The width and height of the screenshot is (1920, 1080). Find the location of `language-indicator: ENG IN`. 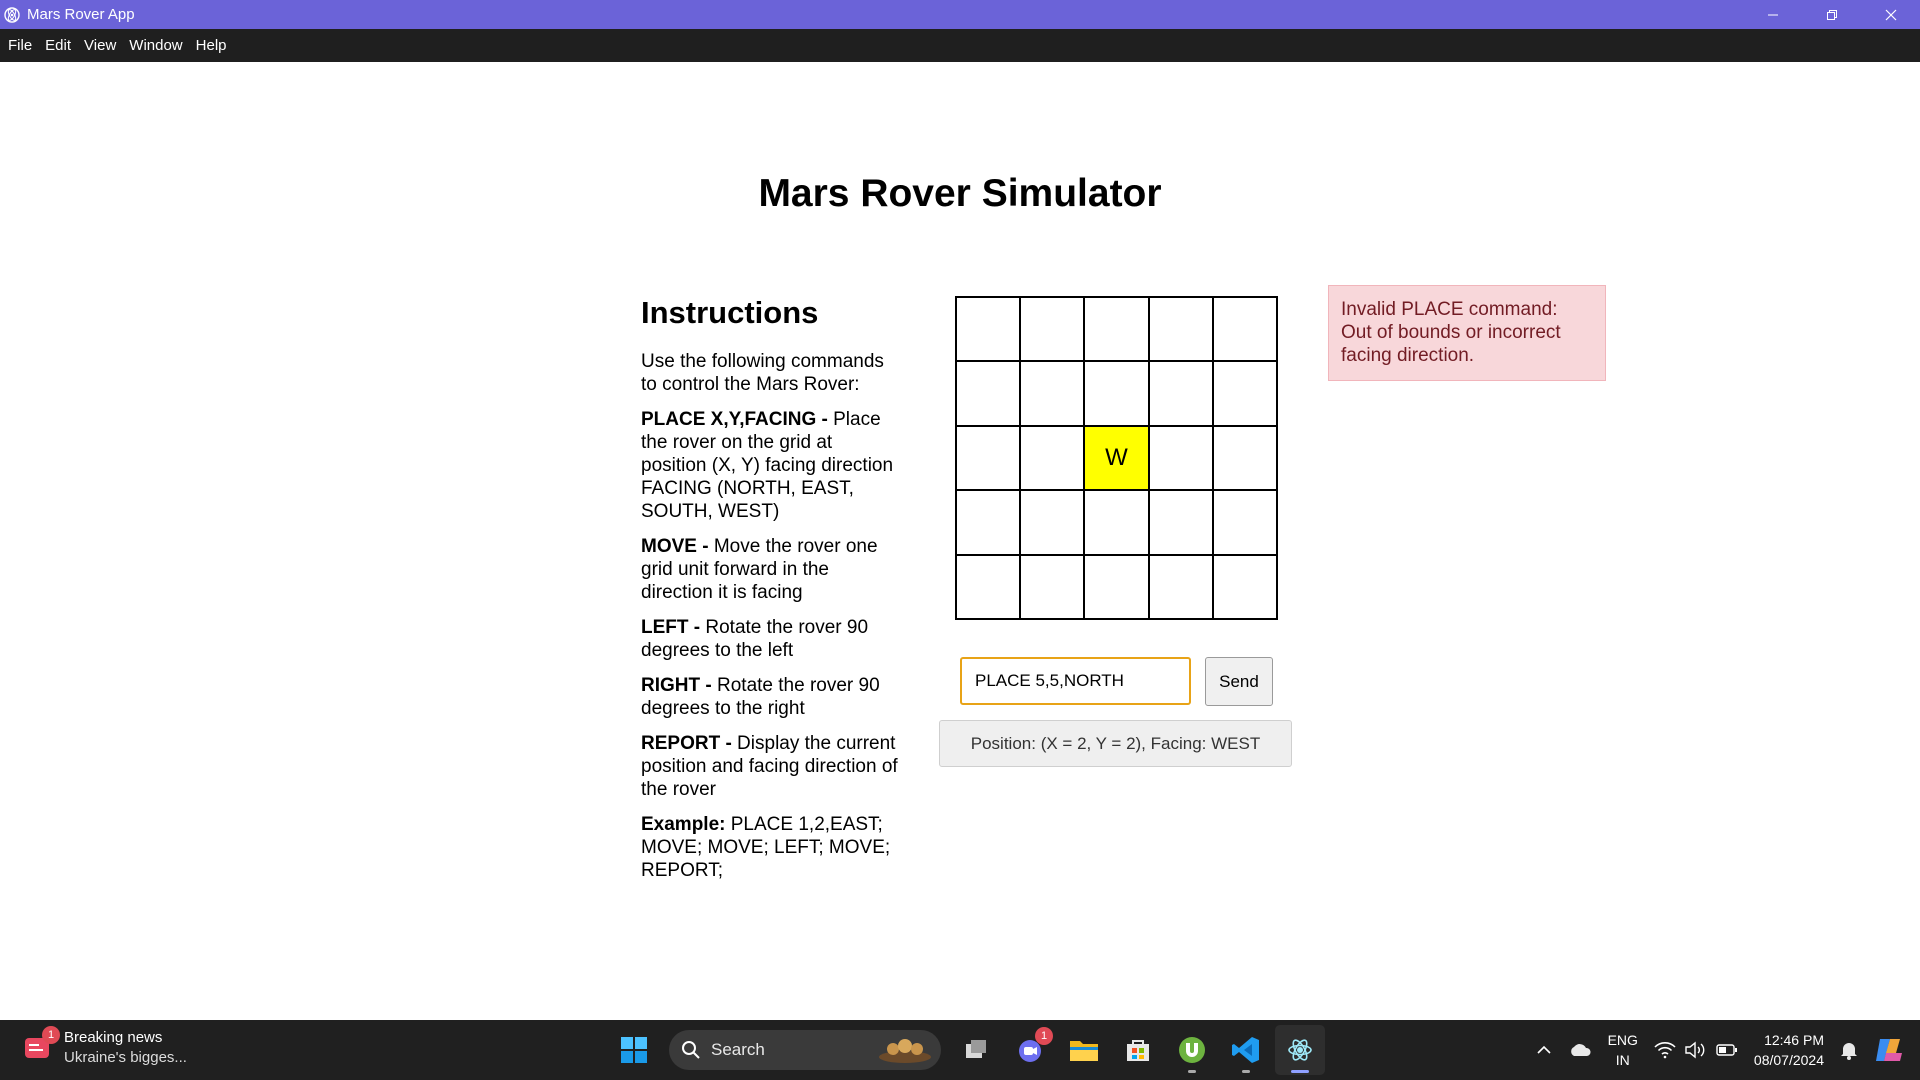

language-indicator: ENG IN is located at coordinates (1623, 1050).